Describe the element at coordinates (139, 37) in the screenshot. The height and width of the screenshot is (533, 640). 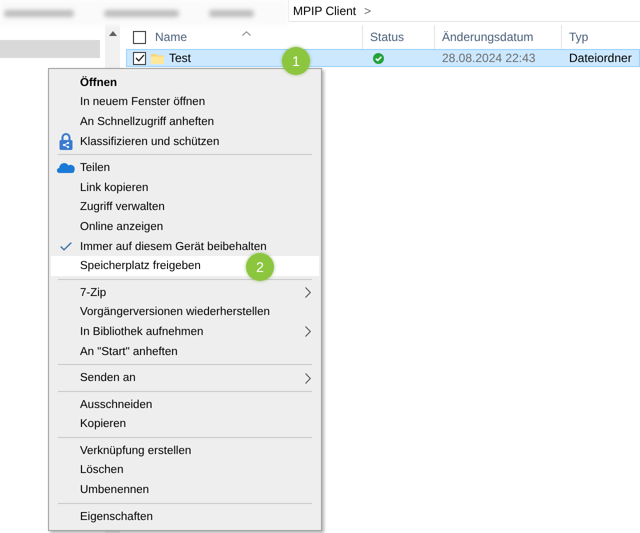
I see `select-all-checkbox` at that location.